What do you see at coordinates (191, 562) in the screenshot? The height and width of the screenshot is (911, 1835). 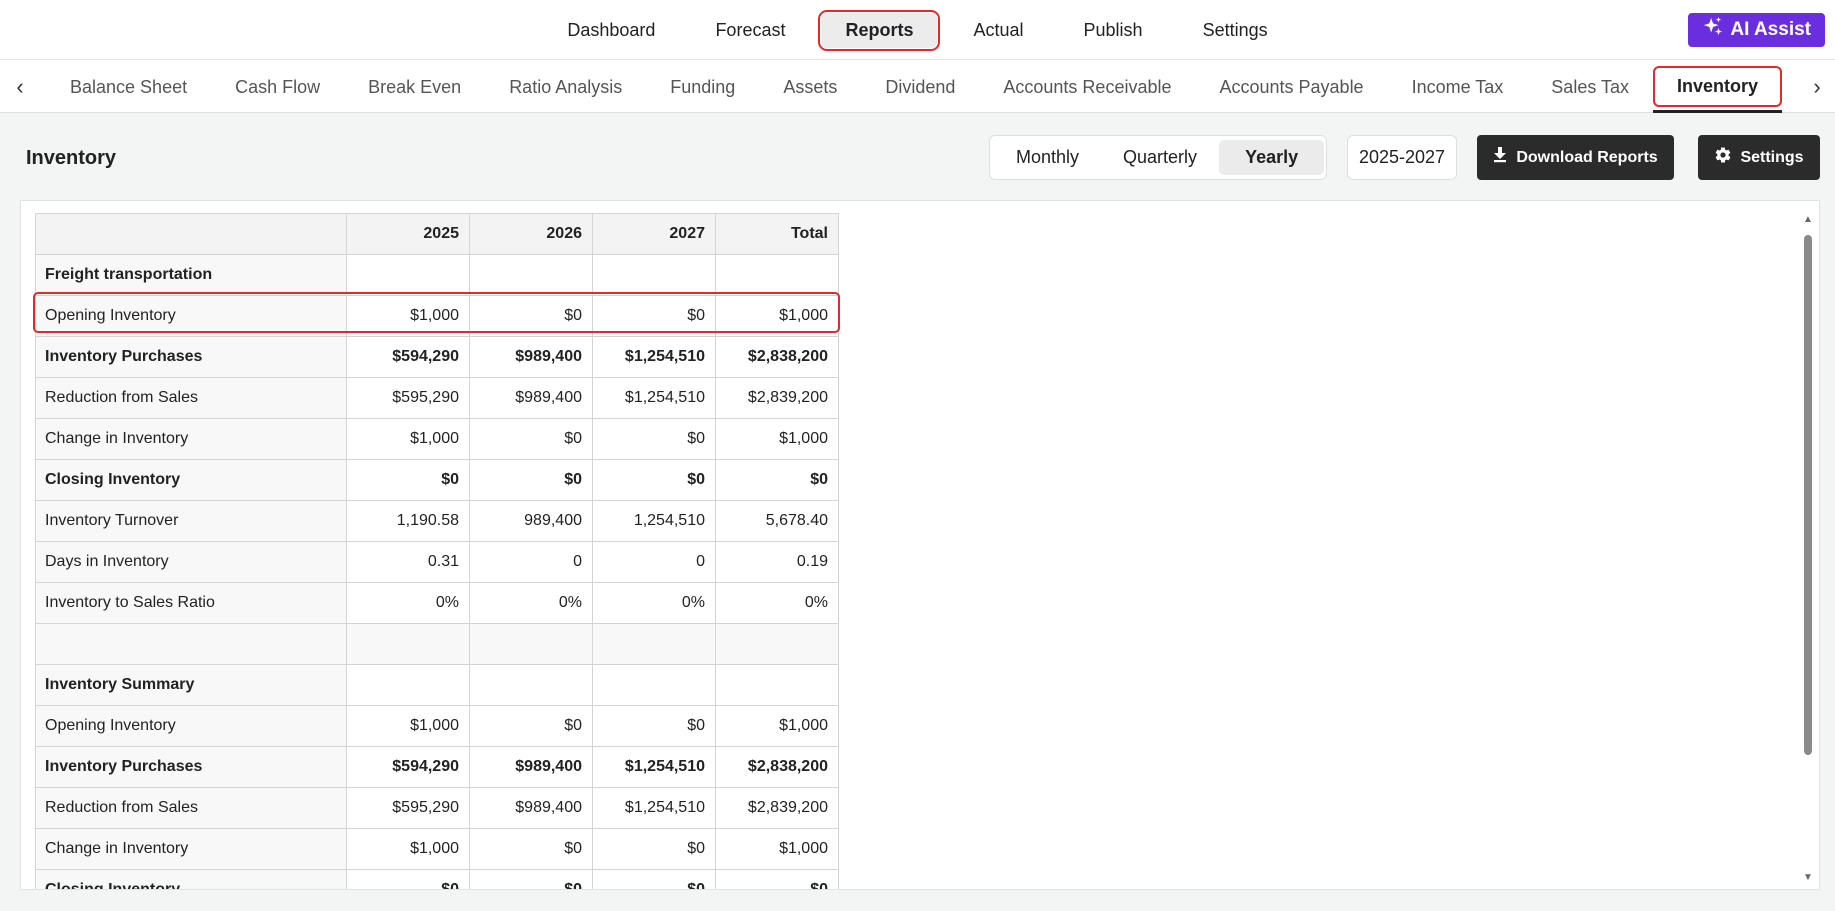 I see `row-label: Days in Inventory` at bounding box center [191, 562].